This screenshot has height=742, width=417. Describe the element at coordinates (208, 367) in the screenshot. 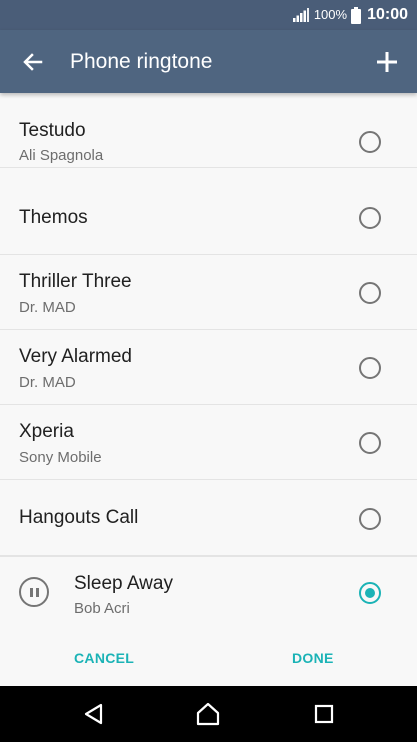

I see `ringtone-row: Very Alarmed Dr. MAD` at that location.